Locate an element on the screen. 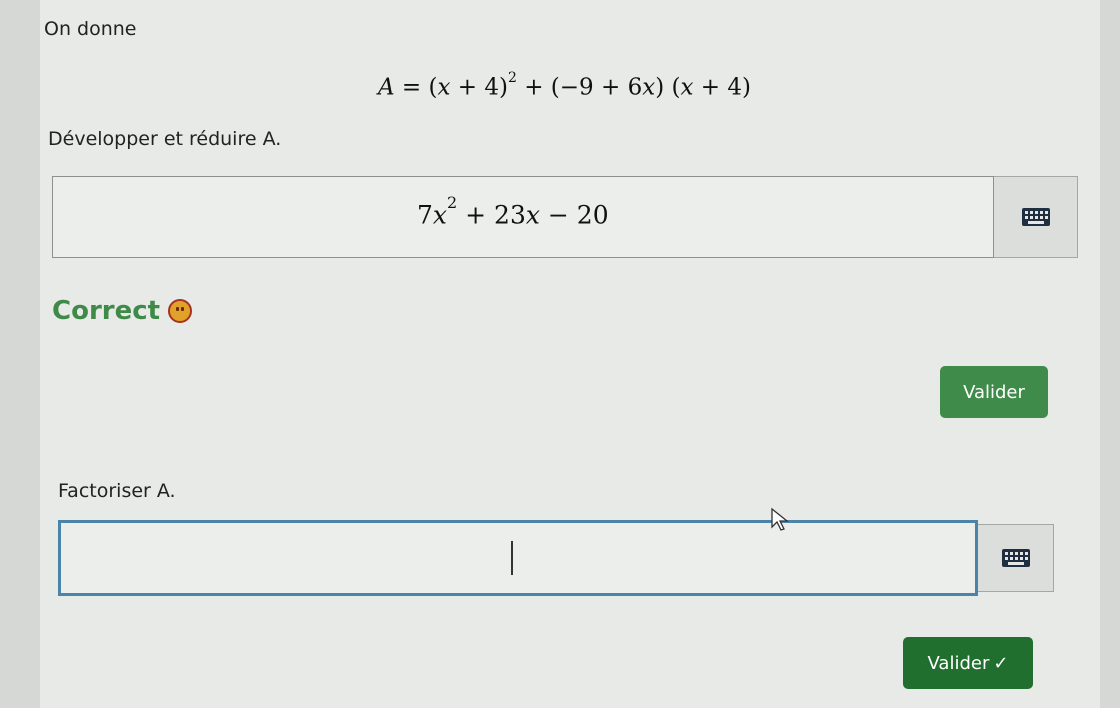 This screenshot has height=708, width=1120. check-icon: ✓ is located at coordinates (1001, 663).